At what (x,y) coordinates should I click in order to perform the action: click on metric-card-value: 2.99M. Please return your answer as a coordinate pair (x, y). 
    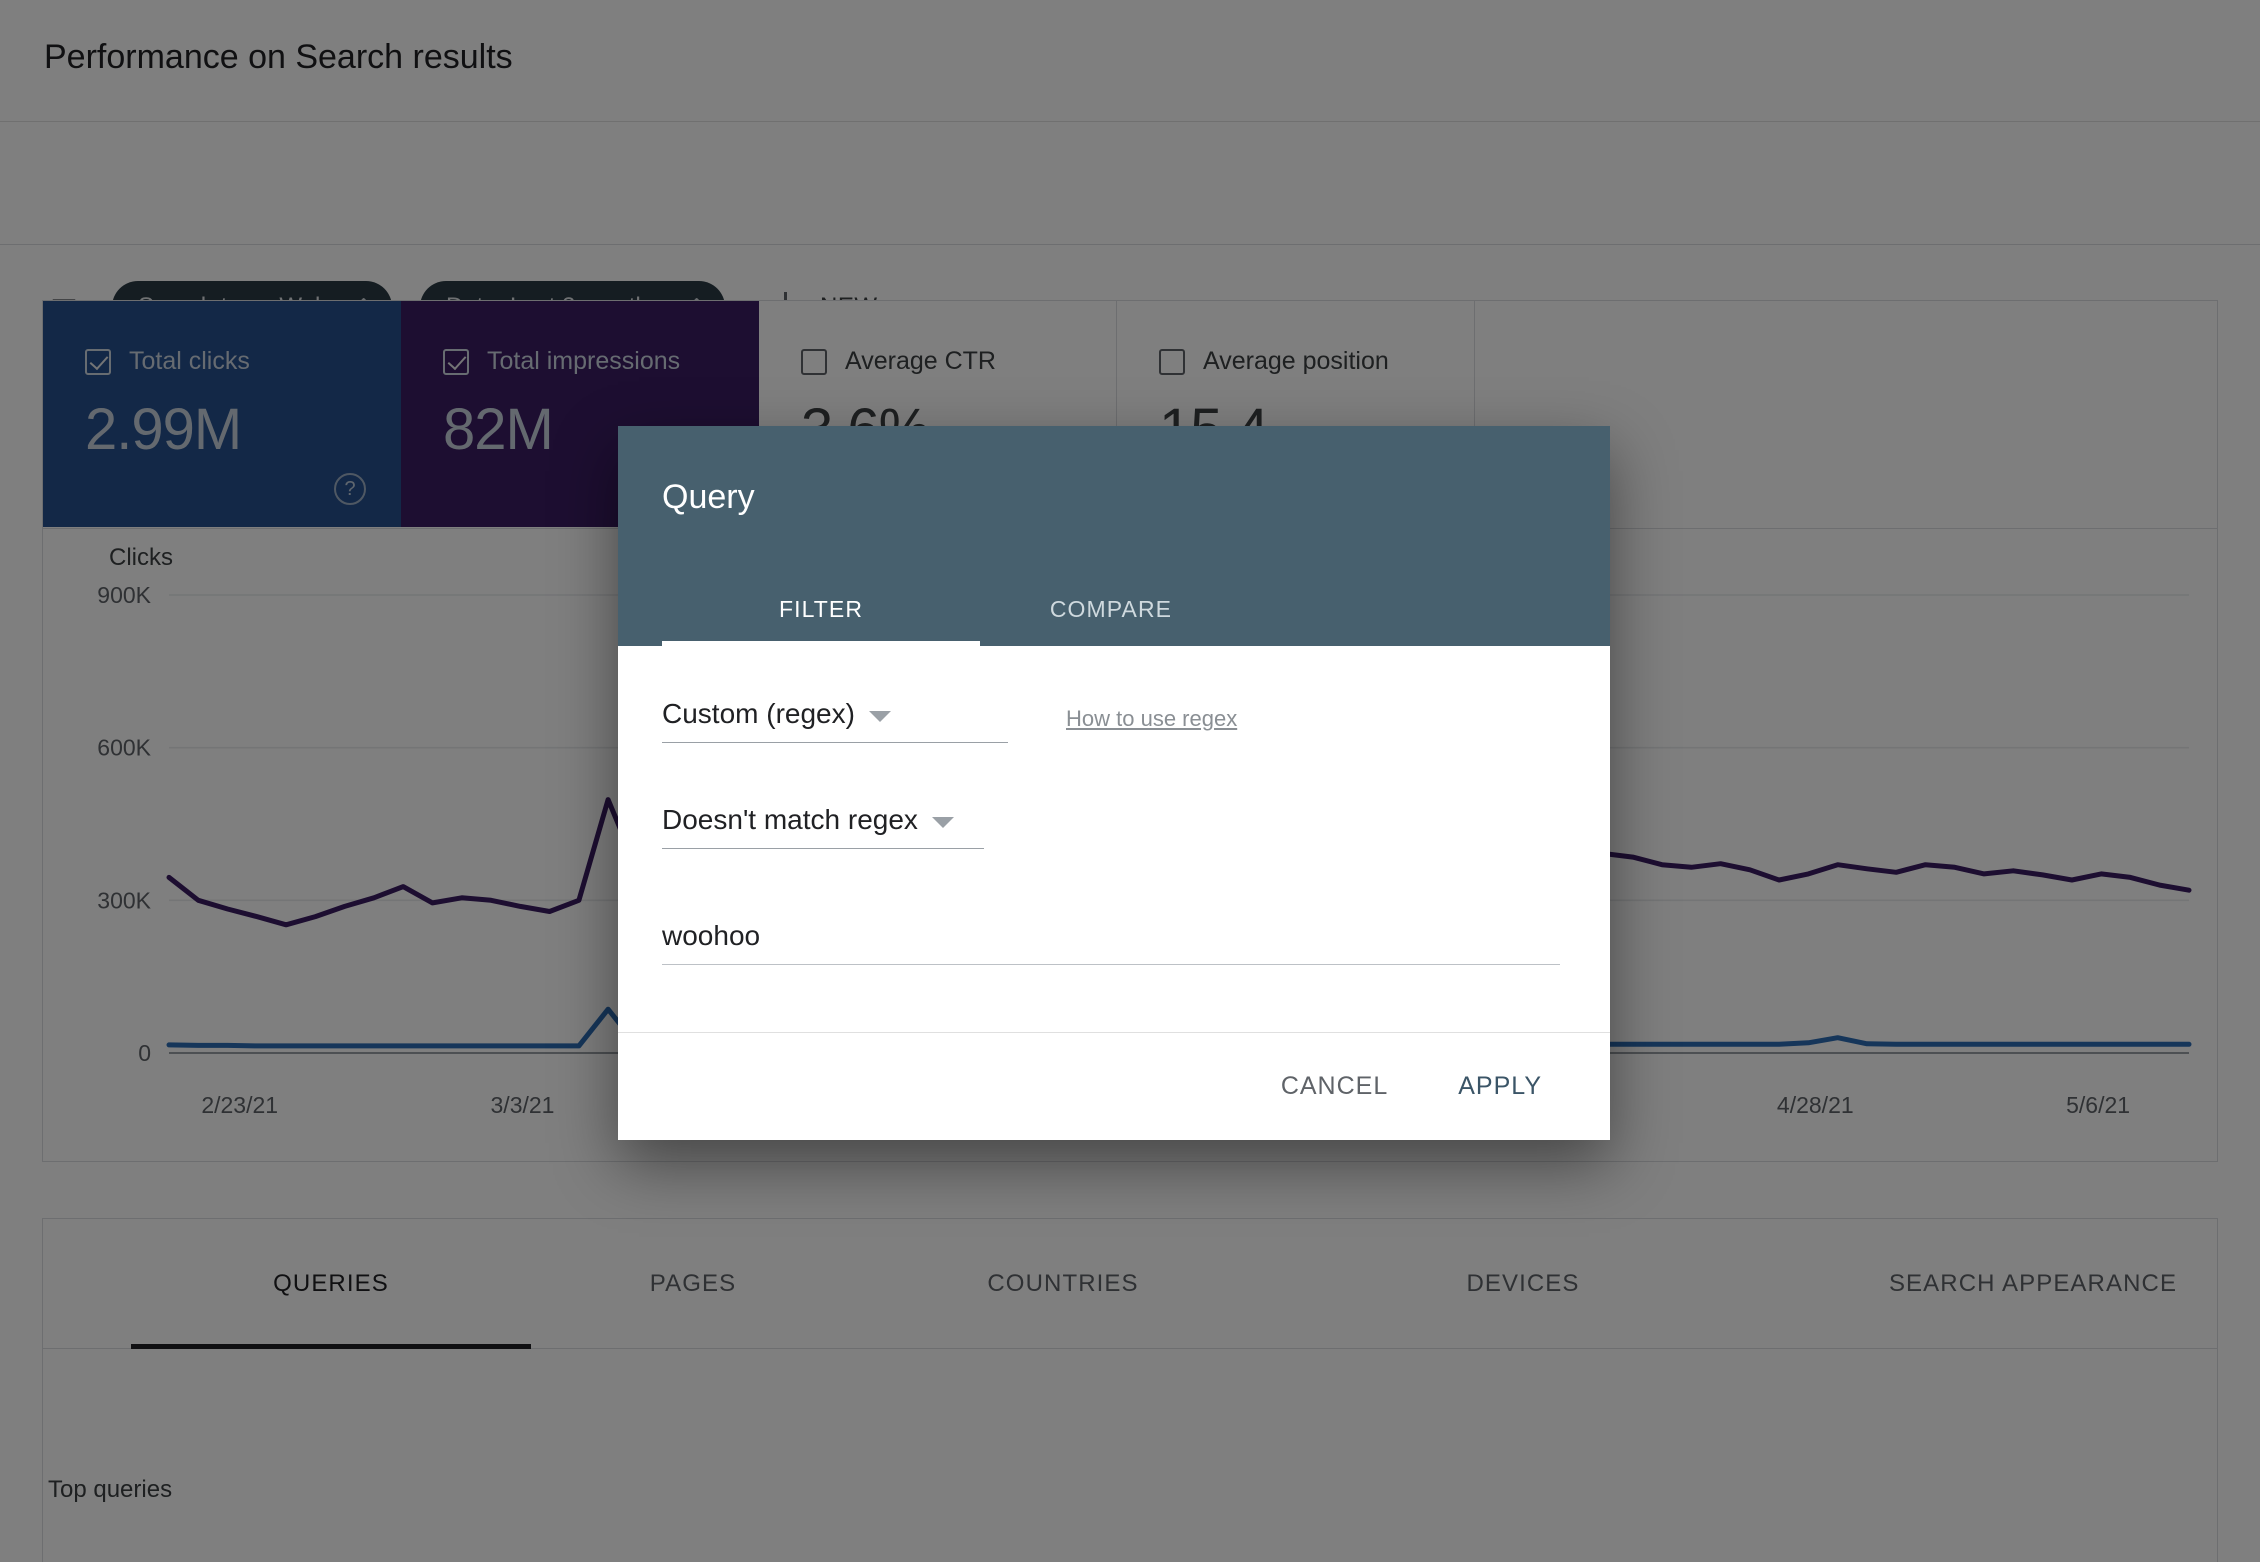
    Looking at the image, I should click on (163, 429).